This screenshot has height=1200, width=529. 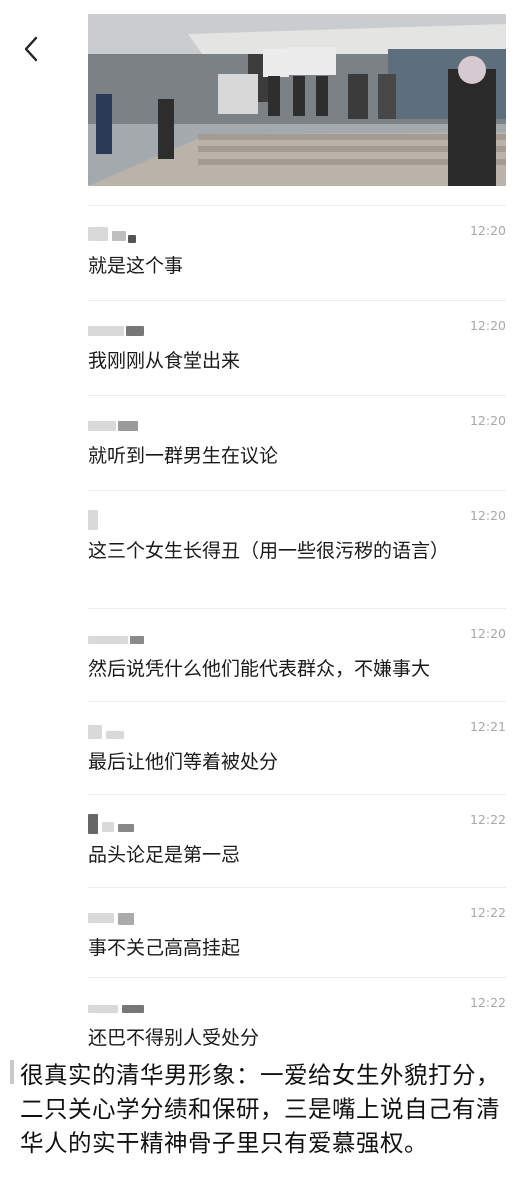 I want to click on chevron-left-icon, so click(x=31, y=49).